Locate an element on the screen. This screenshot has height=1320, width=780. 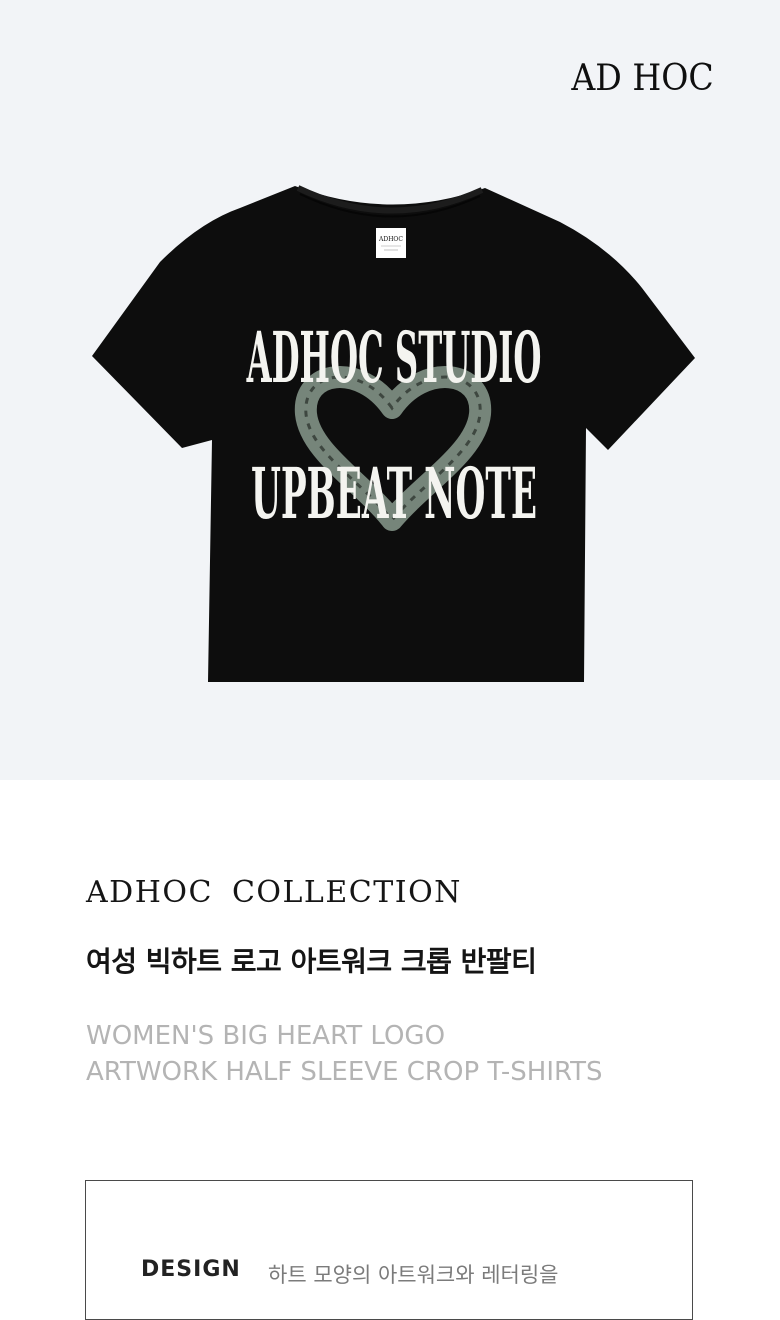
design-description: 하트 모양의 아트워크와 레터링을 is located at coordinates (413, 1275).